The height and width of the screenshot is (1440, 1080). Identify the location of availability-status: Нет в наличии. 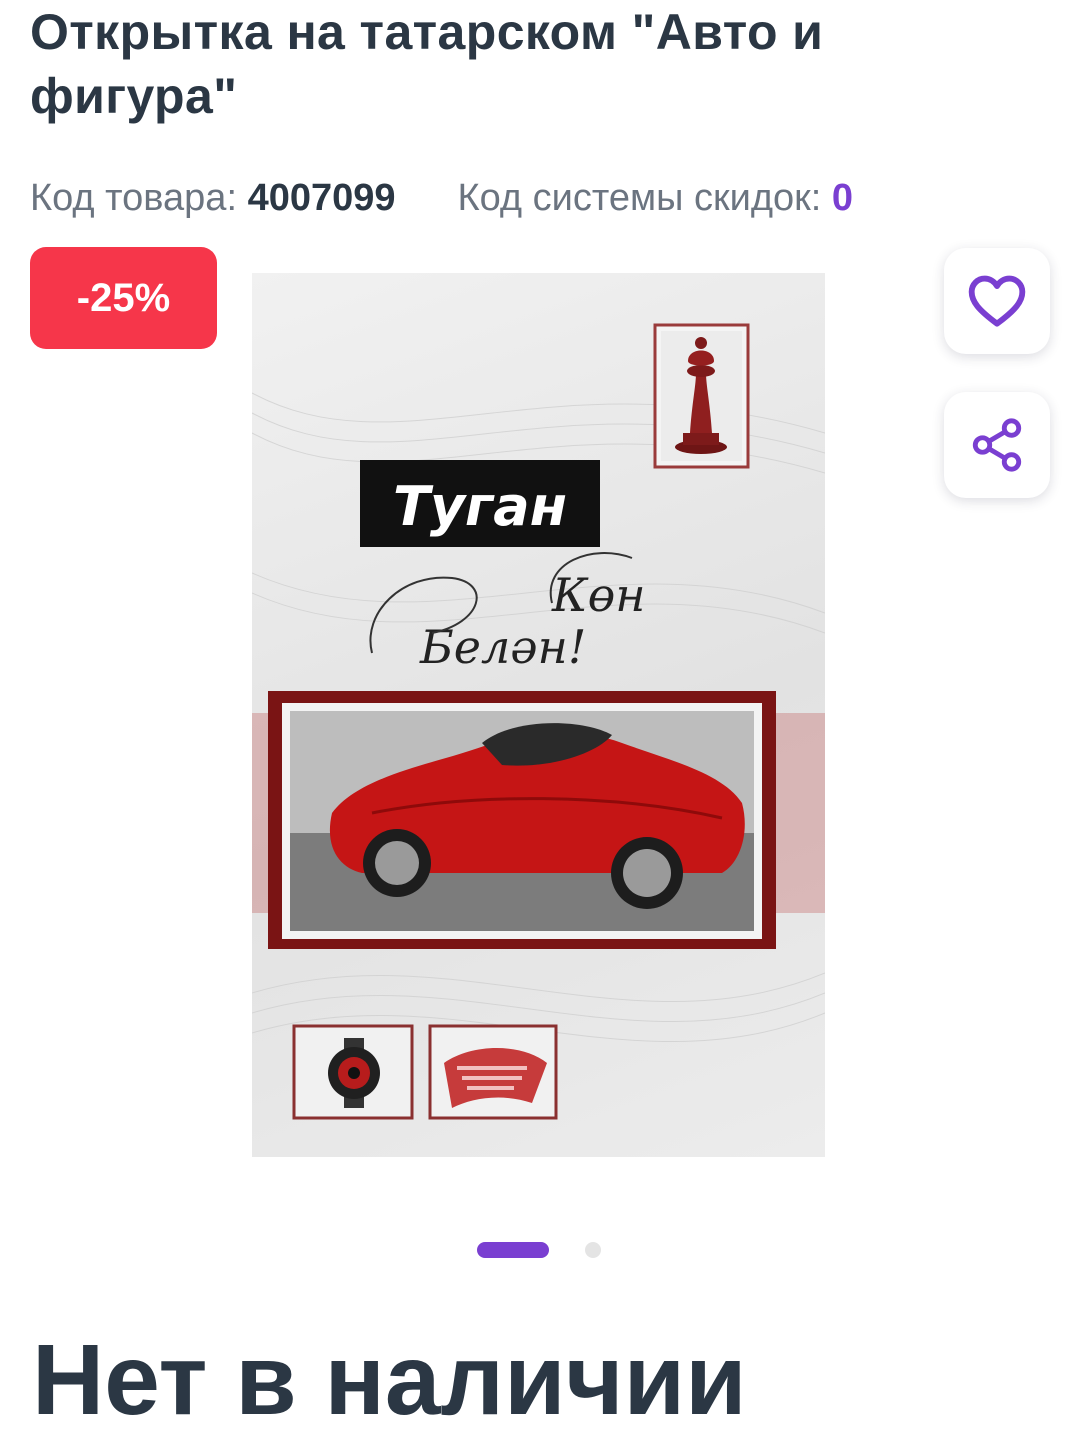
(389, 1380).